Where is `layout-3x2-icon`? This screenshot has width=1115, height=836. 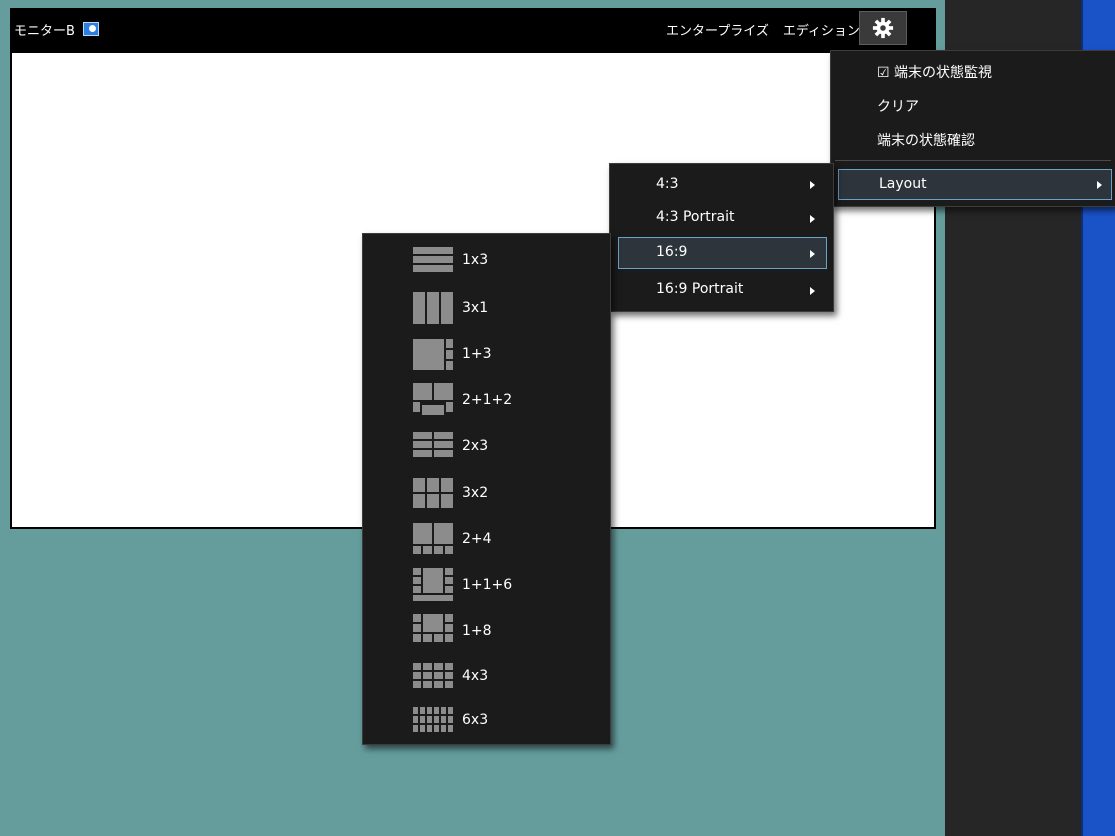 layout-3x2-icon is located at coordinates (433, 493).